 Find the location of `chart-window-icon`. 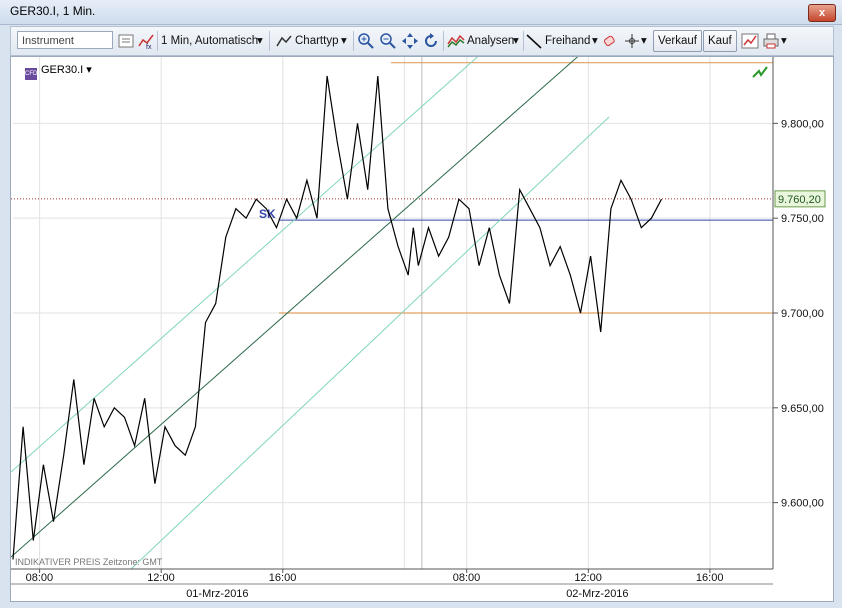

chart-window-icon is located at coordinates (750, 41).